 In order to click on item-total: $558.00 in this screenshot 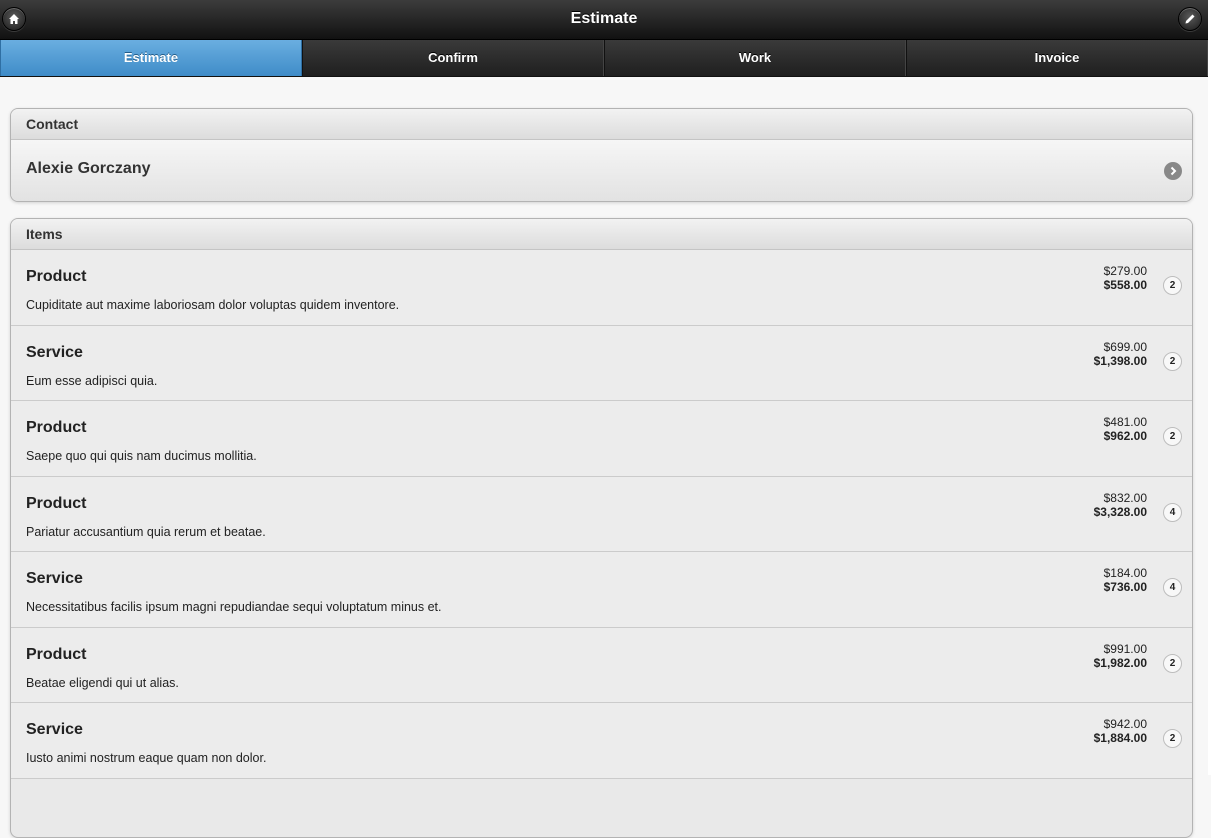, I will do `click(1125, 285)`.